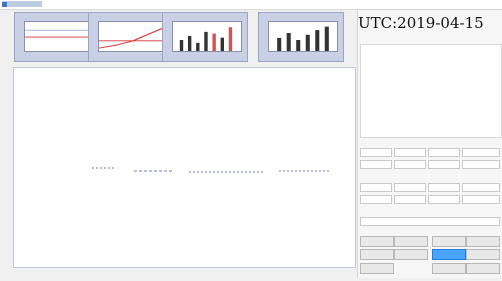 This screenshot has height=281, width=502. I want to click on main-chart-svg, so click(210, 170).